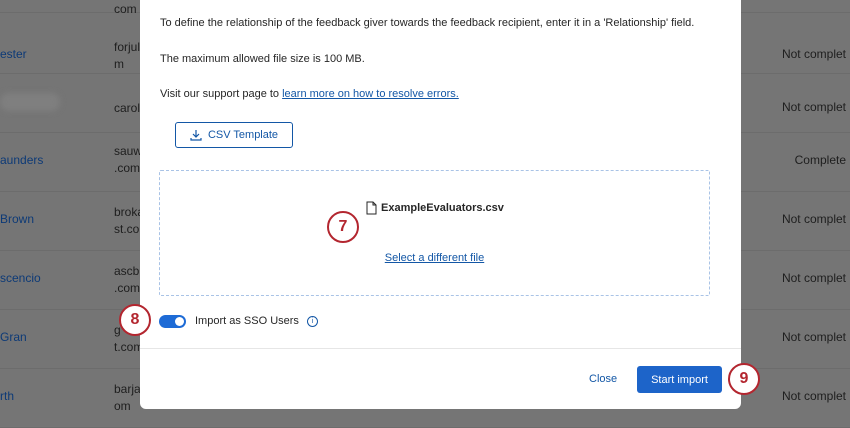 The image size is (850, 428). What do you see at coordinates (196, 135) in the screenshot?
I see `download-icon` at bounding box center [196, 135].